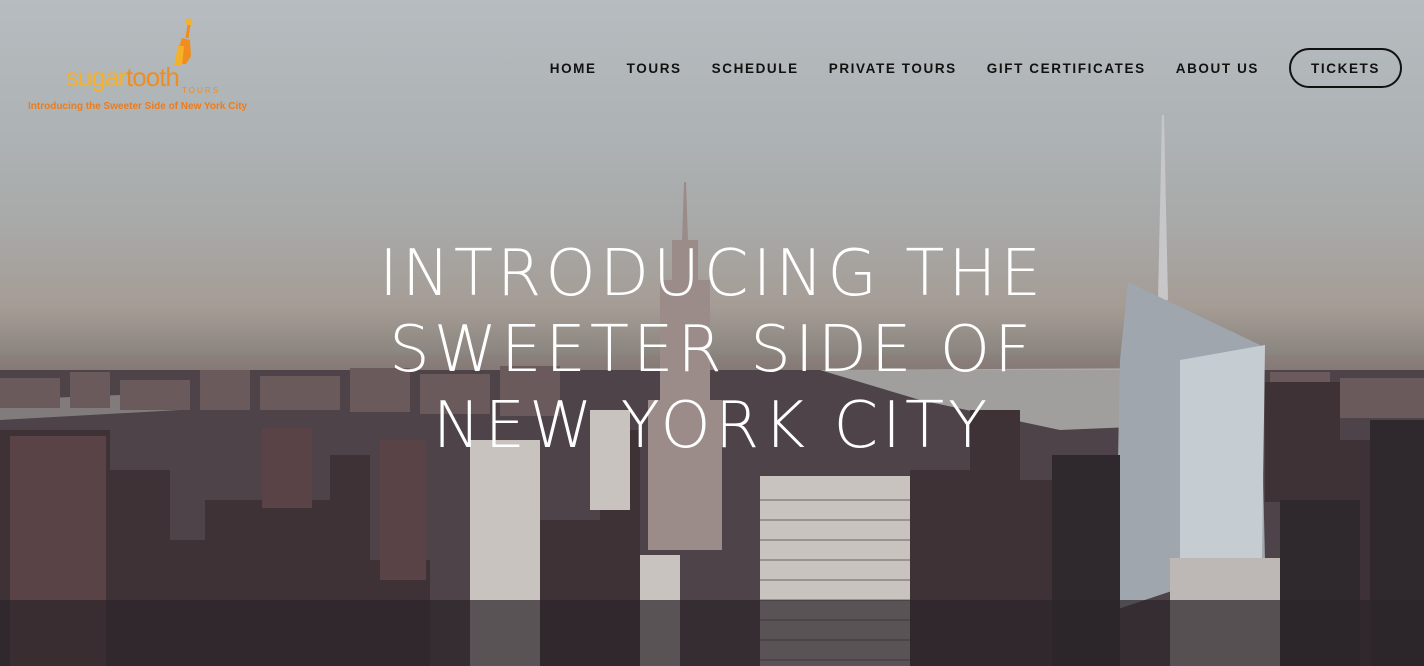  I want to click on nav-about-us: ABOUT US, so click(1217, 68).